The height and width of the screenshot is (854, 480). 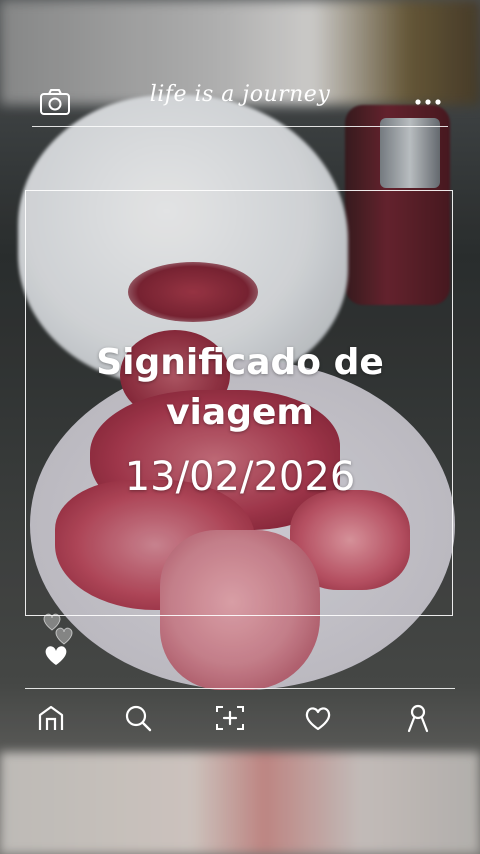 What do you see at coordinates (240, 126) in the screenshot?
I see `top-divider` at bounding box center [240, 126].